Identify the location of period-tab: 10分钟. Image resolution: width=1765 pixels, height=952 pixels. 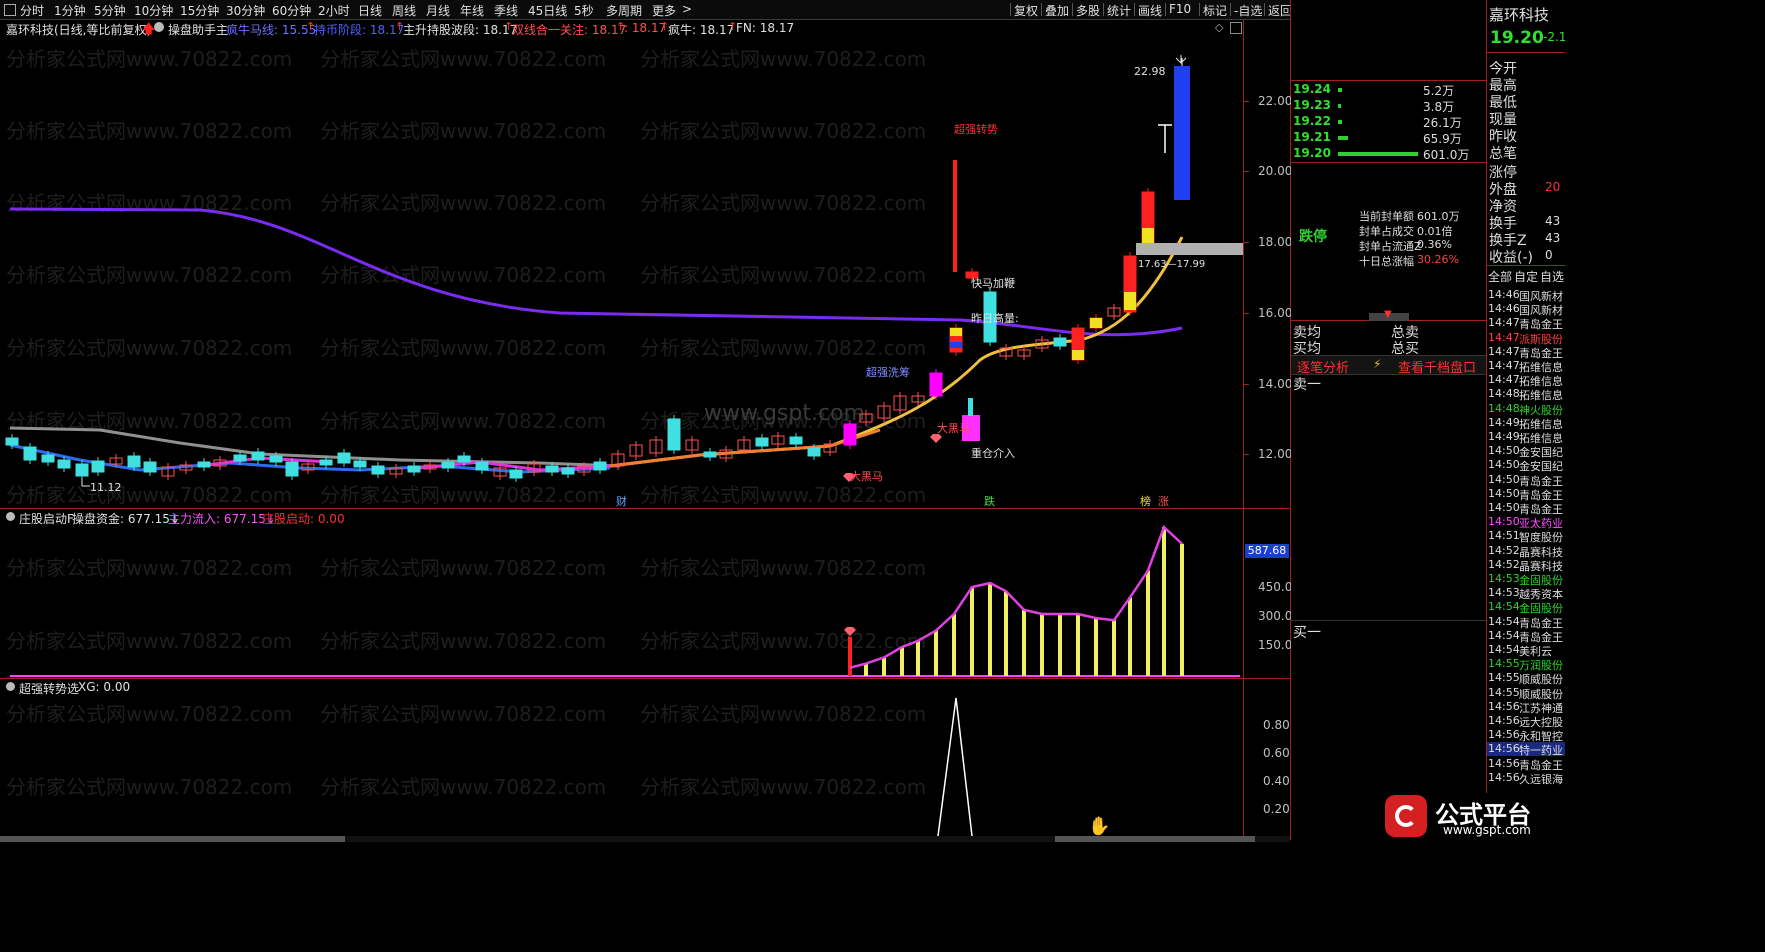
(153, 10).